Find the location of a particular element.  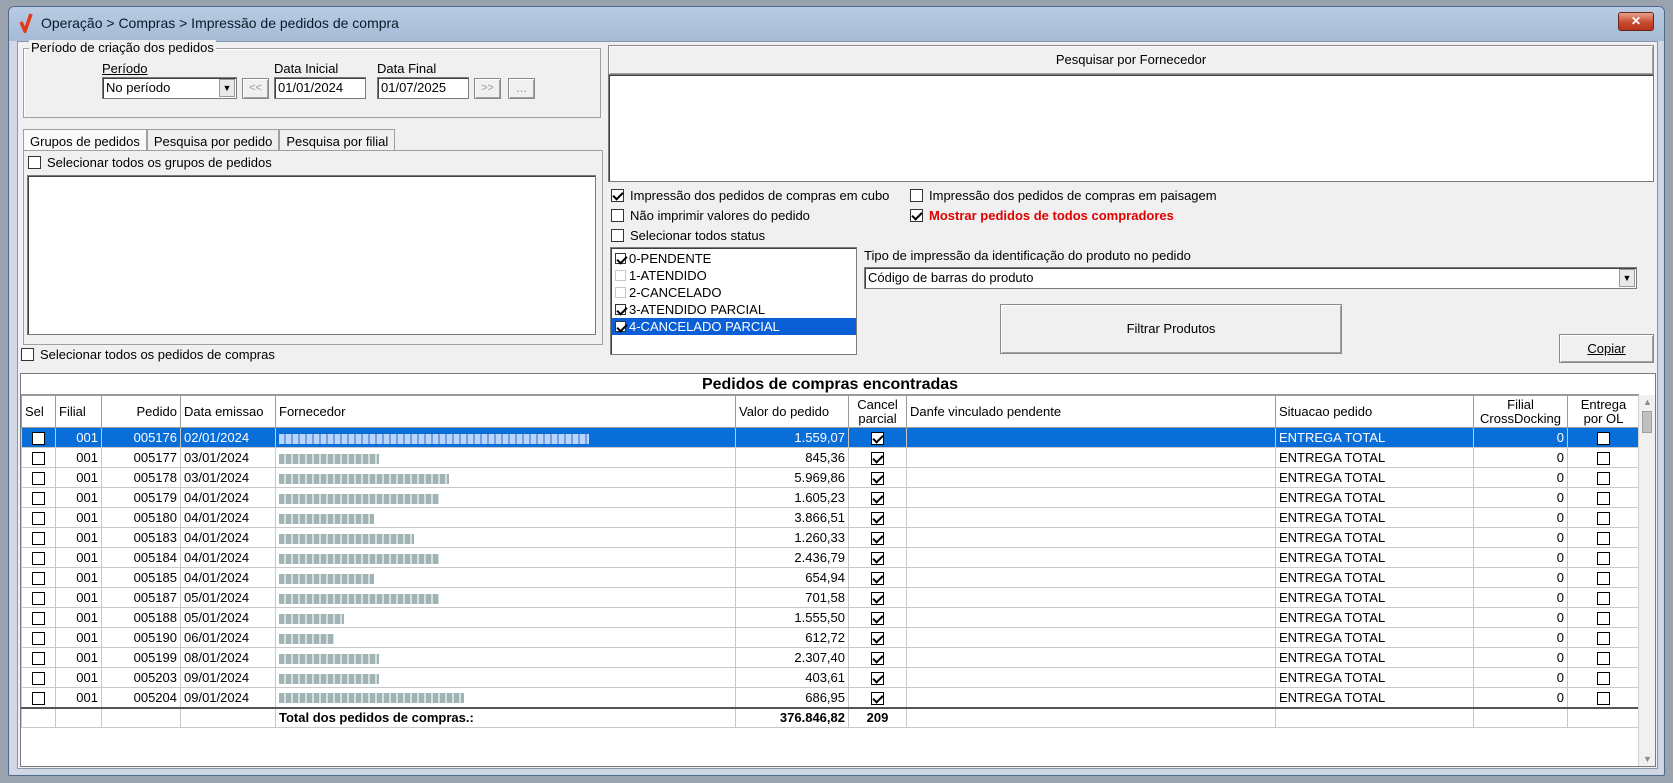

option-nao-imprimir: Não imprimir valores do pedido is located at coordinates (710, 215).